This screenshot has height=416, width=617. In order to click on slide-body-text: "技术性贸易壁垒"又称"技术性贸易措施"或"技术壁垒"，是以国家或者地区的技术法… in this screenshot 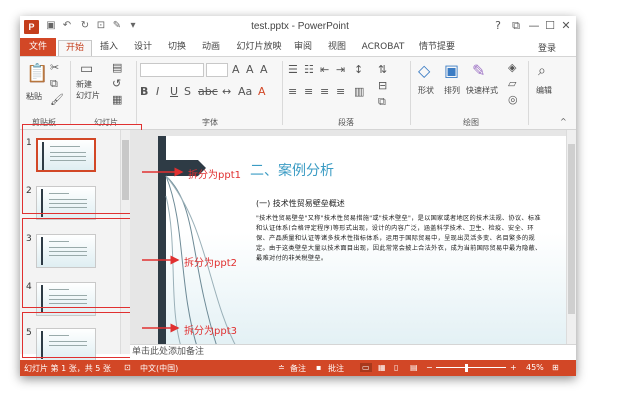, I will do `click(399, 238)`.